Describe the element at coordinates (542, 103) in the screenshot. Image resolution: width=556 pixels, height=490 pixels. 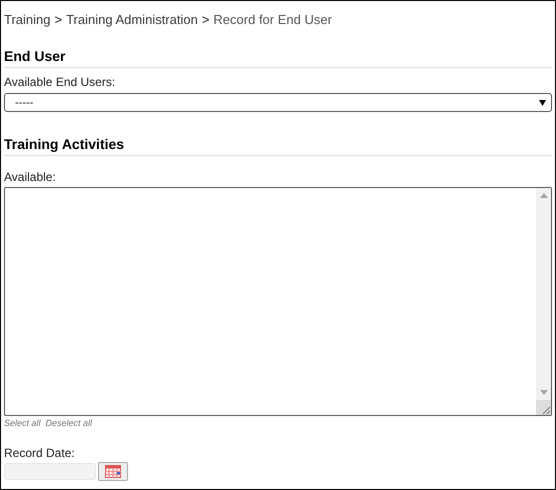
I see `caret-icon` at that location.